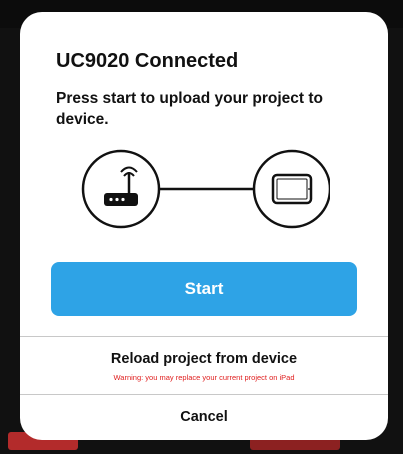 This screenshot has width=403, height=454. I want to click on cancel-label: Cancel, so click(204, 417).